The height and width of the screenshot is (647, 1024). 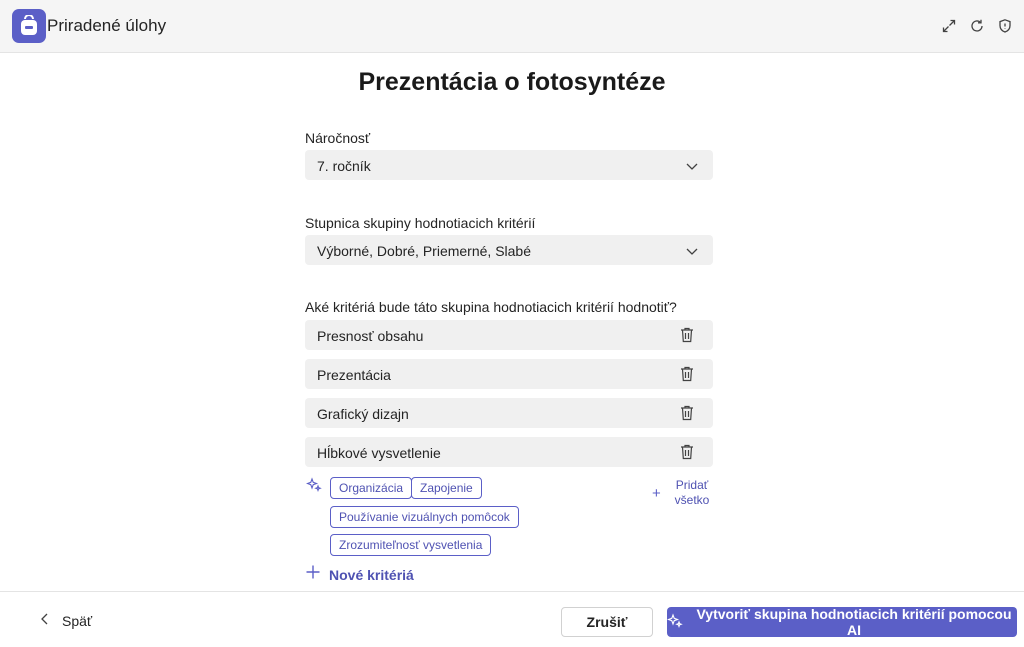 What do you see at coordinates (509, 165) in the screenshot?
I see `difficulty-dropdown: 7. ročník` at bounding box center [509, 165].